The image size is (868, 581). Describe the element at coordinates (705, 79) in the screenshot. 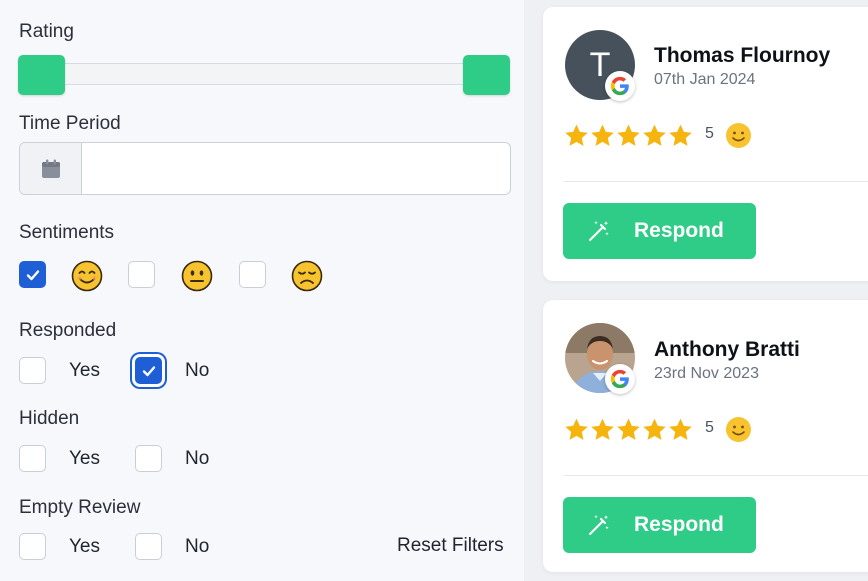

I see `review-date: 07th Jan 2024` at that location.